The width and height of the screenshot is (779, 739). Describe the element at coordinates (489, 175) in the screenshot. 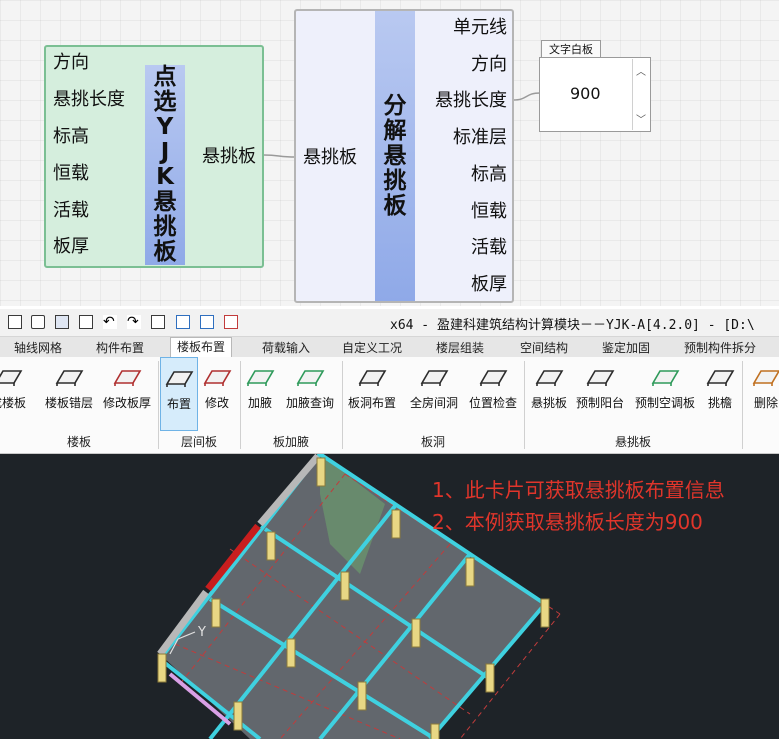

I see `decompose-node-output-4: 标高` at that location.